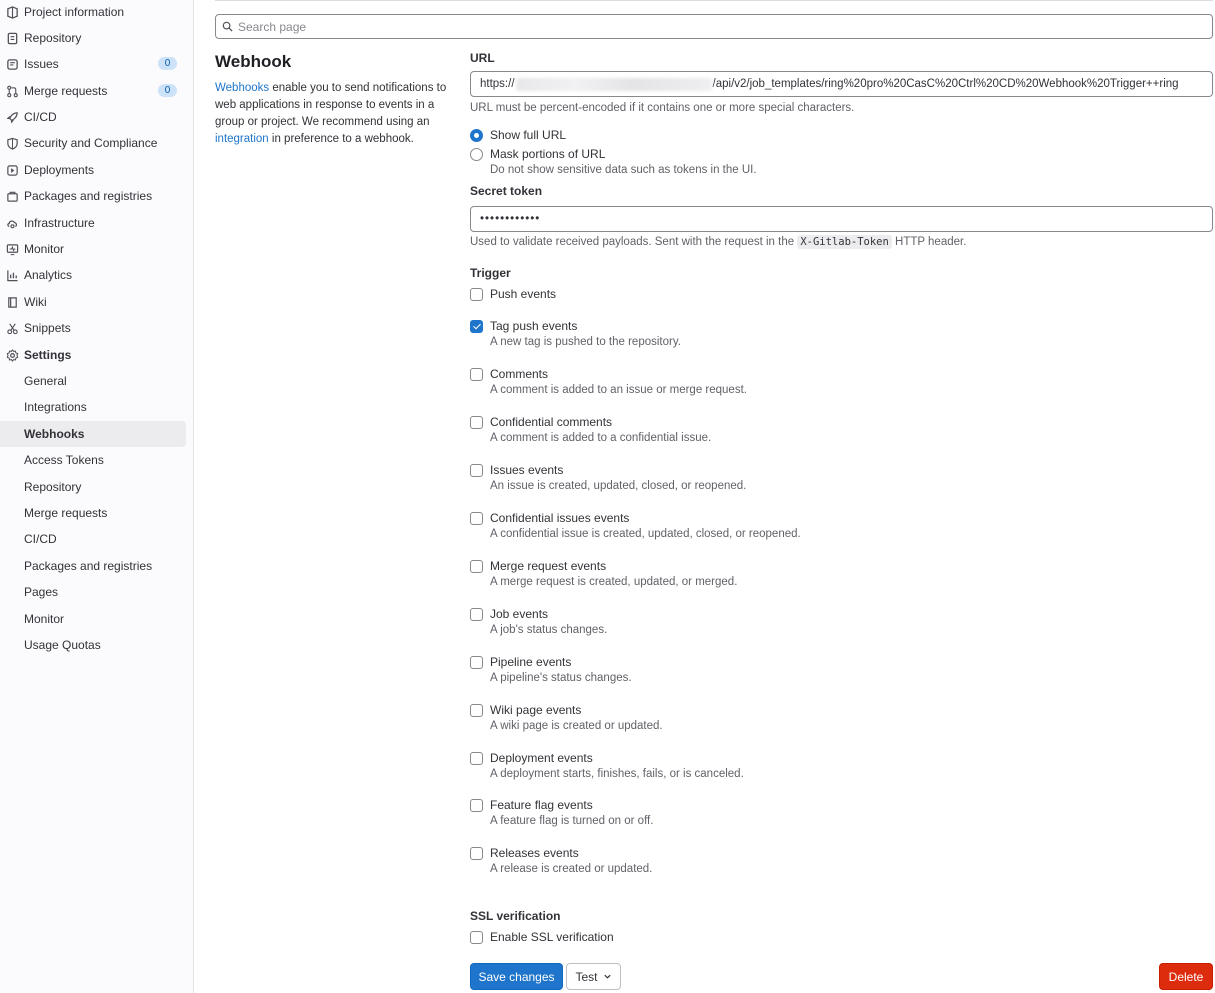 Image resolution: width=1215 pixels, height=993 pixels. What do you see at coordinates (93, 12) in the screenshot?
I see `sidebar-item-project-information: Project information` at bounding box center [93, 12].